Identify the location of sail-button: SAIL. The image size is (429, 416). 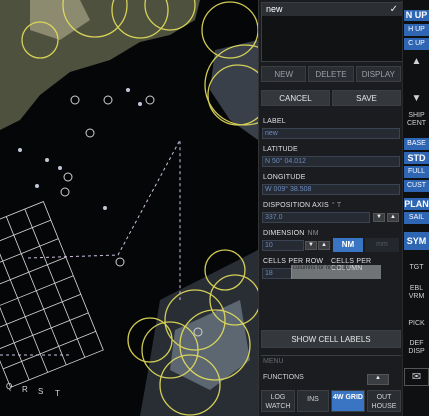
(416, 218).